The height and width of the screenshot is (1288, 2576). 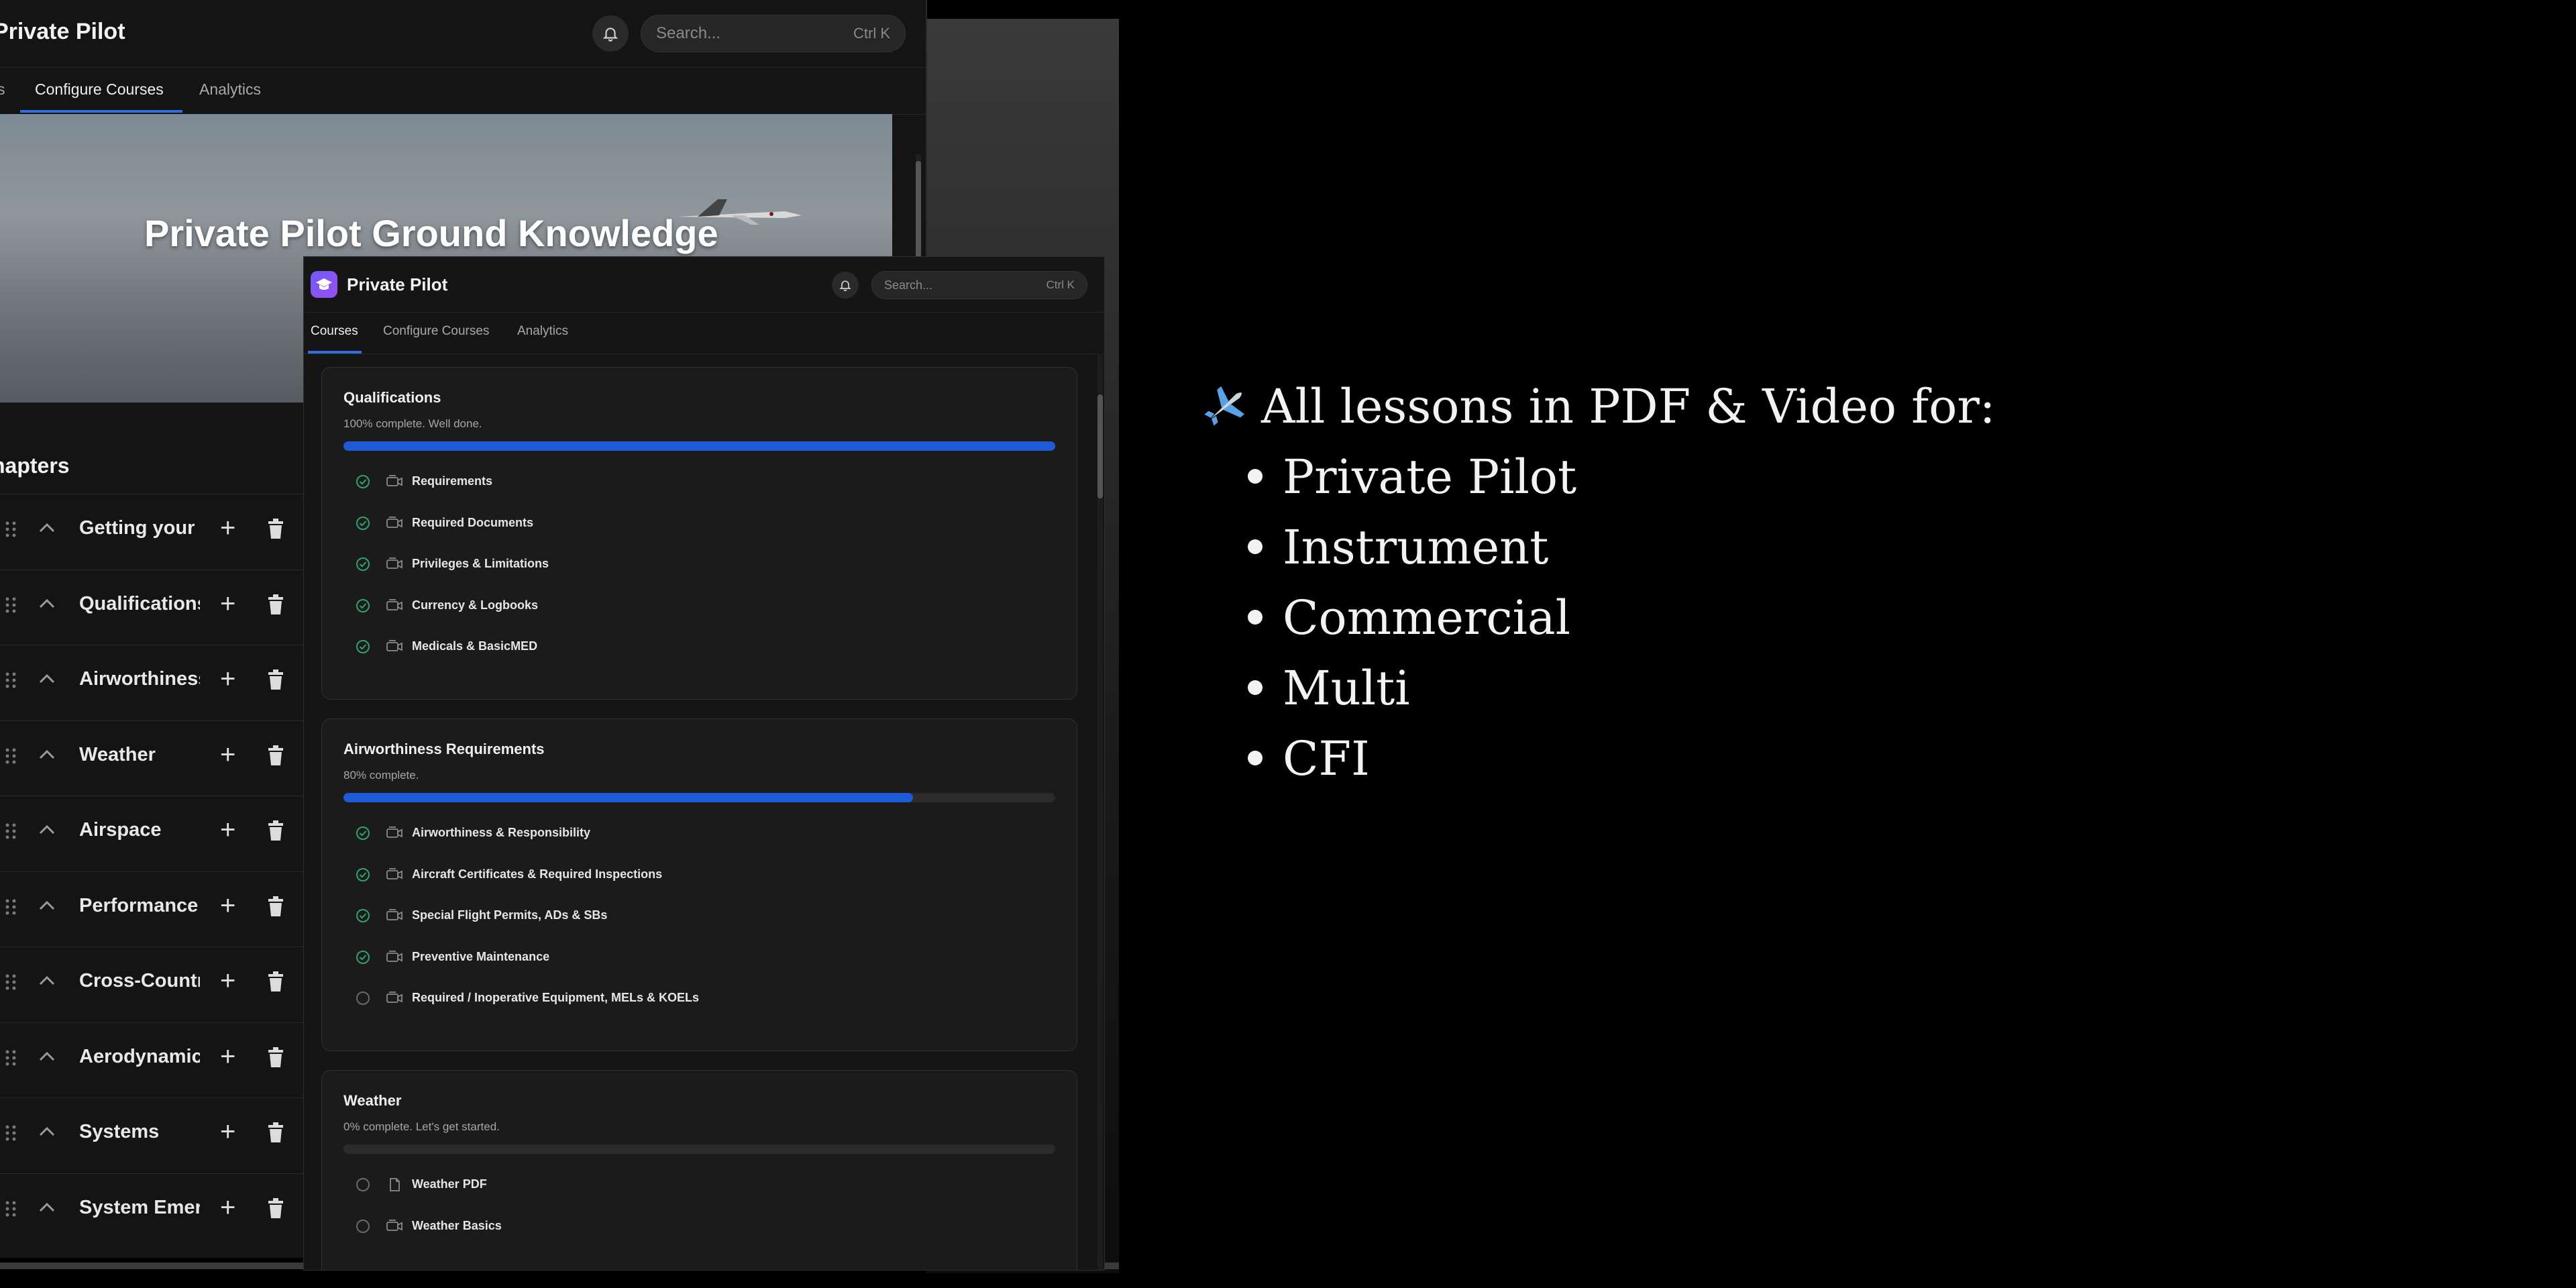 I want to click on chapter-row: Systems +, so click(x=154, y=1134).